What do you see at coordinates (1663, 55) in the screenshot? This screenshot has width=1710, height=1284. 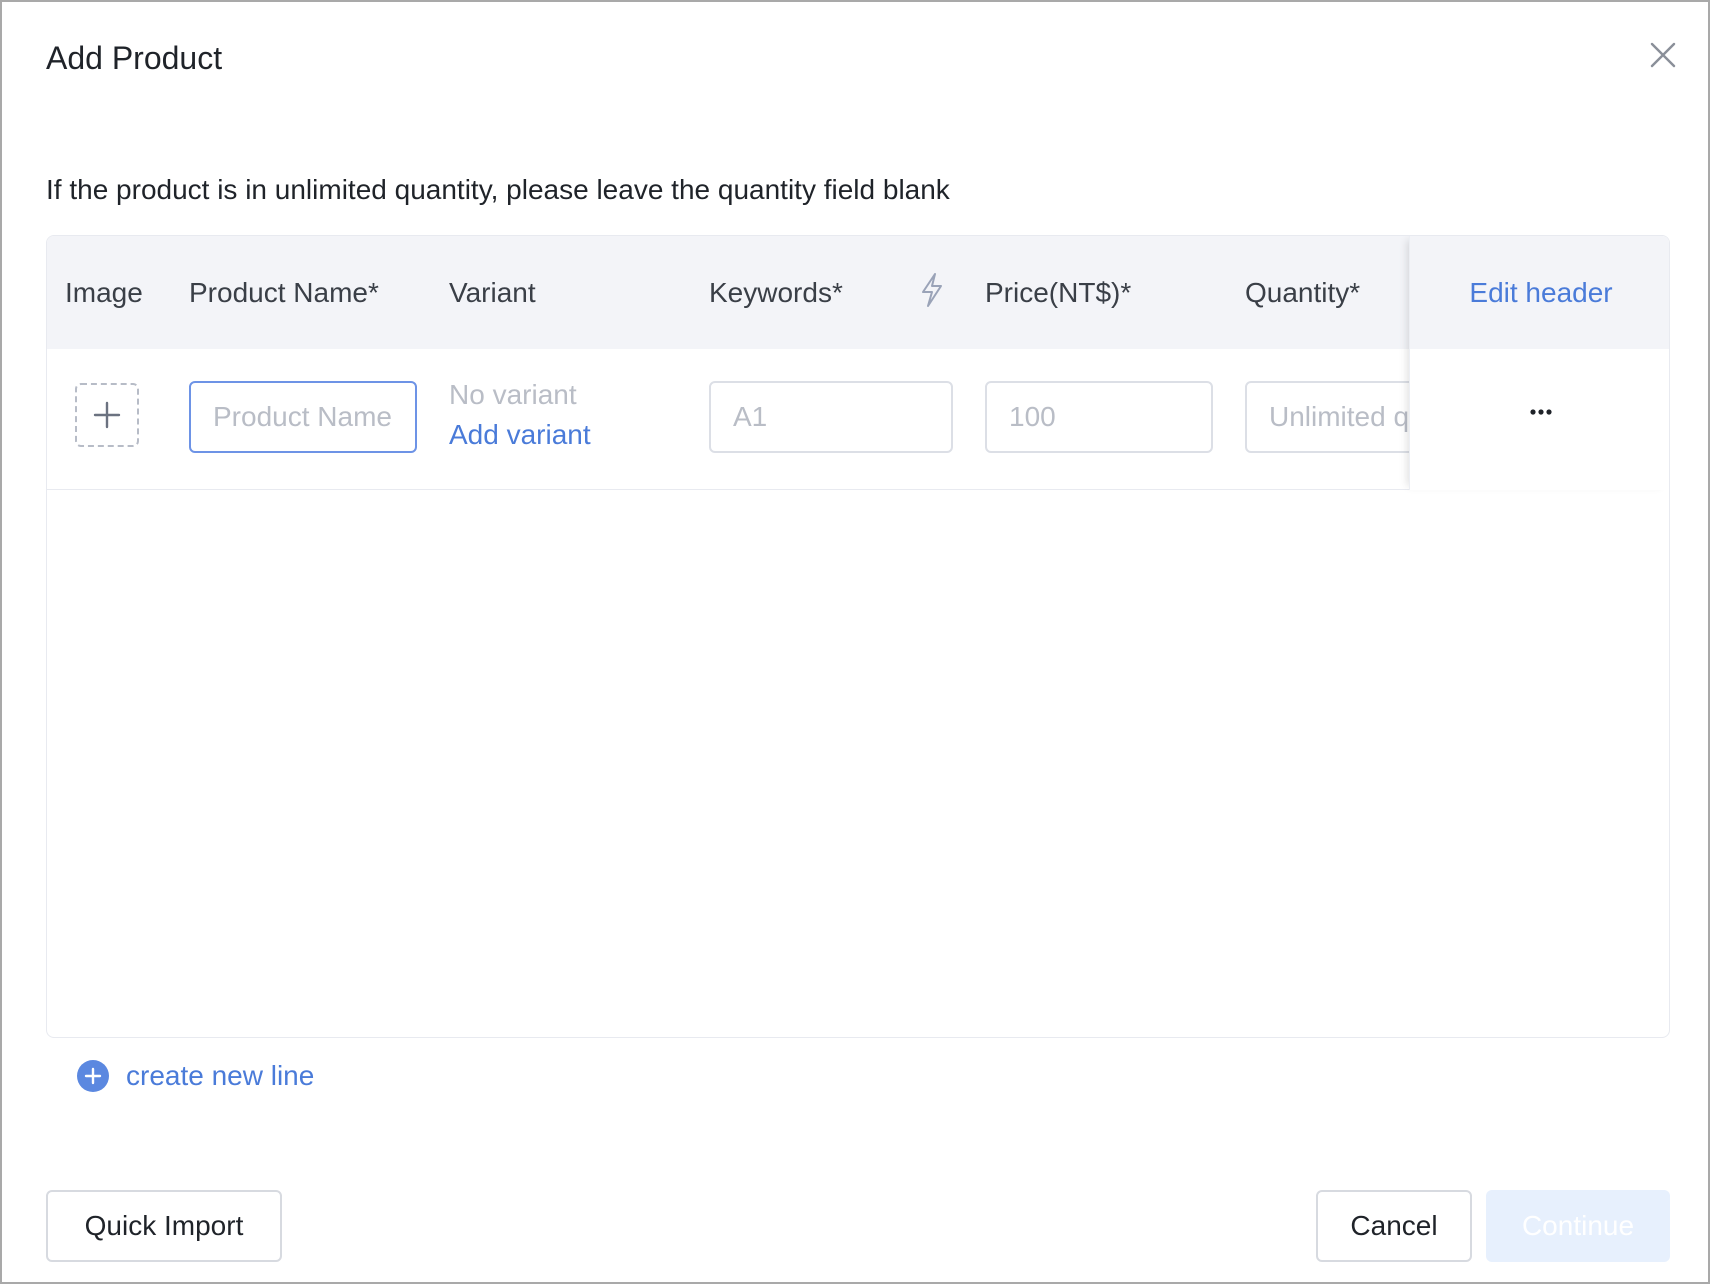 I see `close-icon` at bounding box center [1663, 55].